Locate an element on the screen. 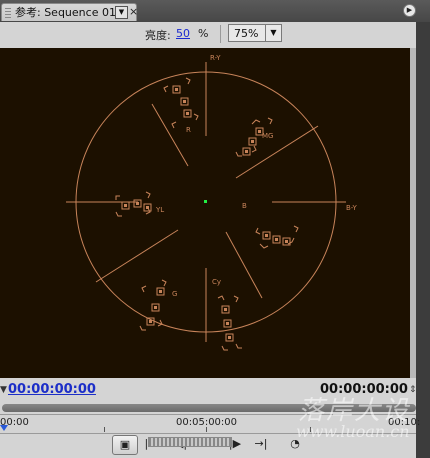 The height and width of the screenshot is (458, 430). zoom-select: 75% ▼ is located at coordinates (255, 33).